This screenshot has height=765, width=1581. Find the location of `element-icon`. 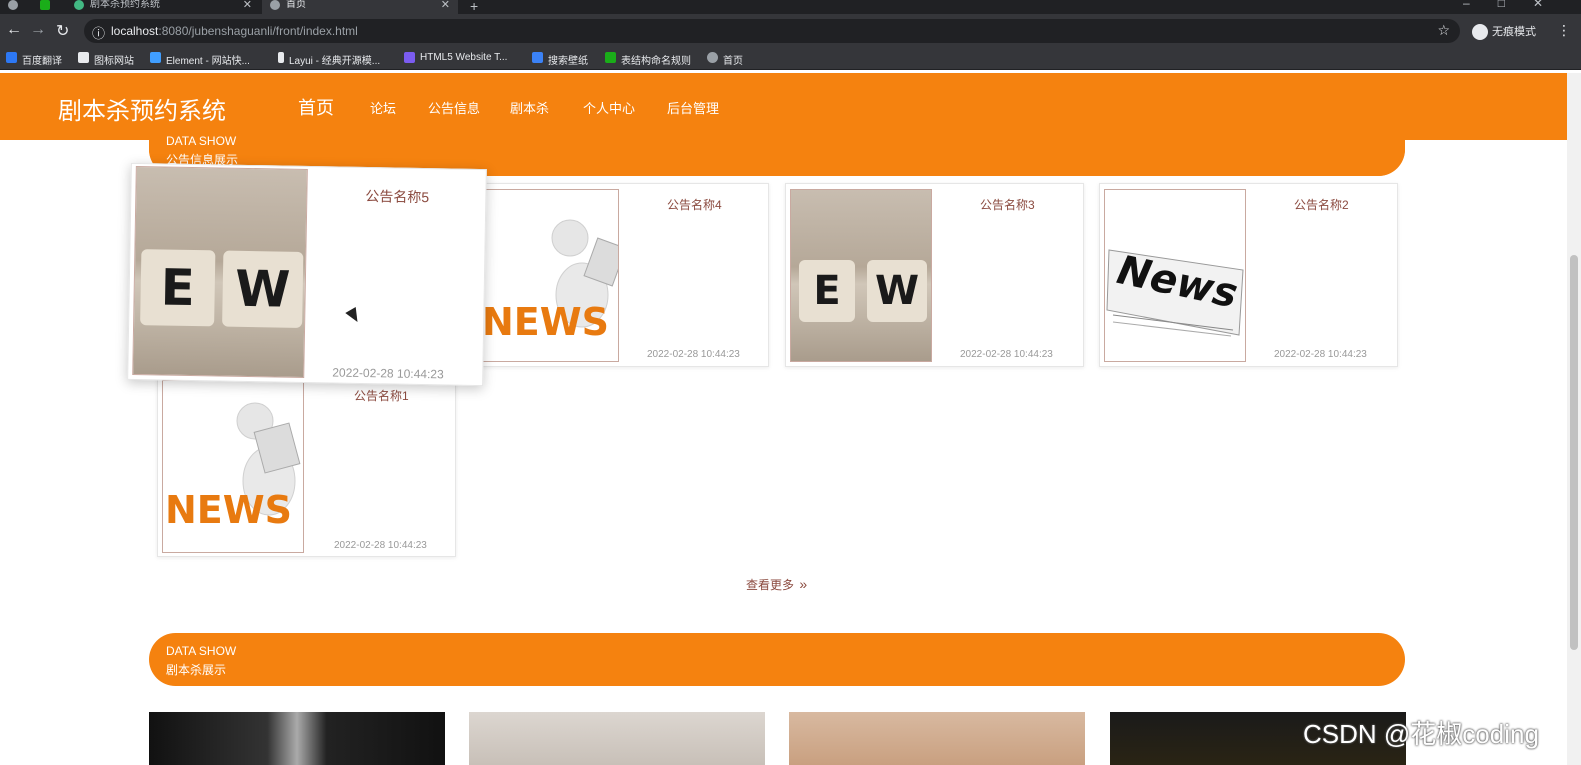

element-icon is located at coordinates (155, 57).